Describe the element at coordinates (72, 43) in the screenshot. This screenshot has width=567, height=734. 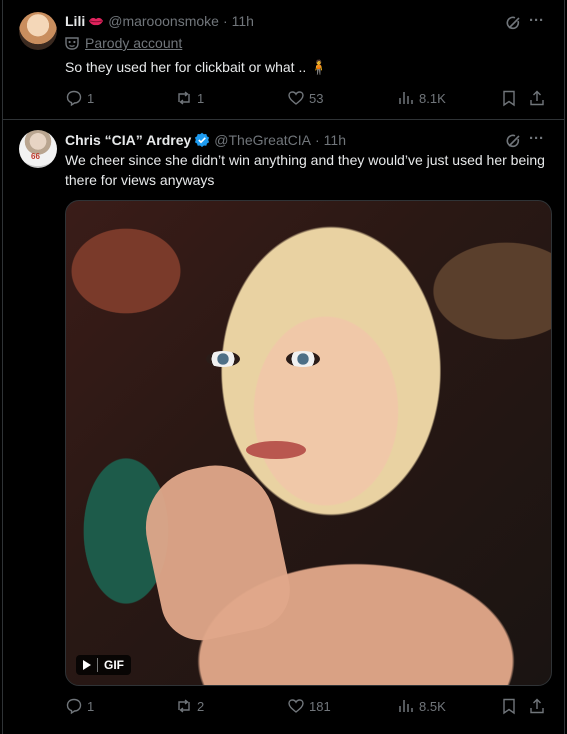
I see `mask-icon` at that location.